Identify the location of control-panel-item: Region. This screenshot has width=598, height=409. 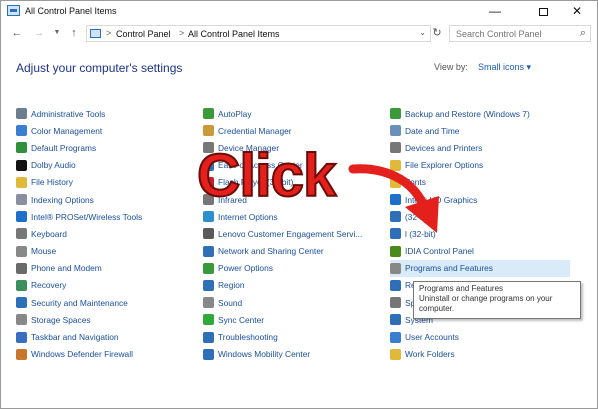
(293, 285).